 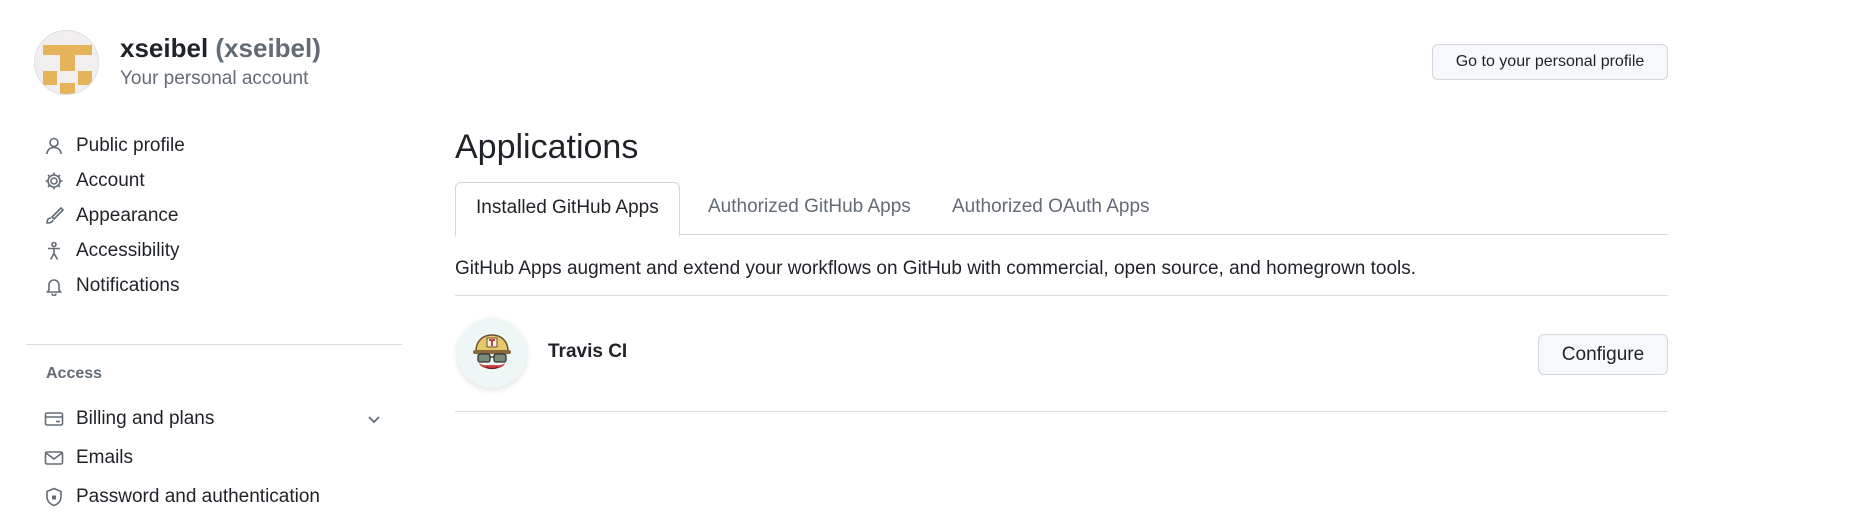 What do you see at coordinates (219, 419) in the screenshot?
I see `sidebar-item-billing: Billing and plans` at bounding box center [219, 419].